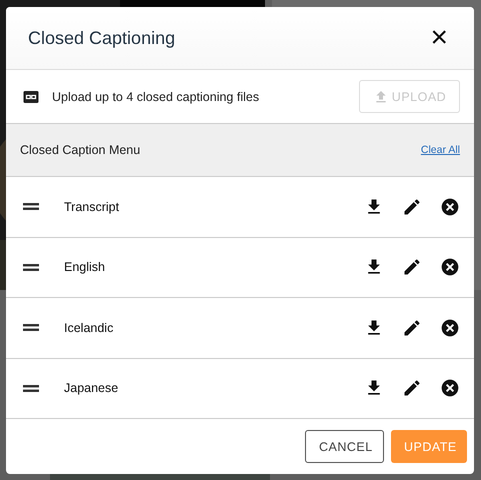 This screenshot has width=481, height=480. I want to click on close-button: ×, so click(439, 38).